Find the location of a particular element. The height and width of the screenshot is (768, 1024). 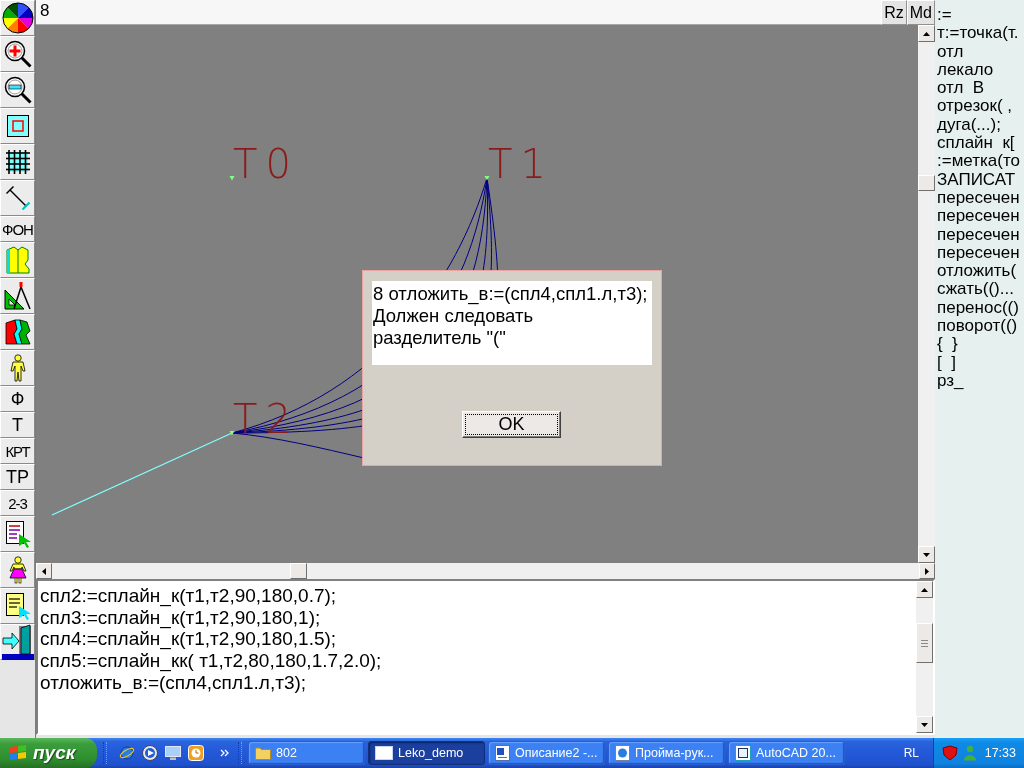

monitor-icon is located at coordinates (173, 753).